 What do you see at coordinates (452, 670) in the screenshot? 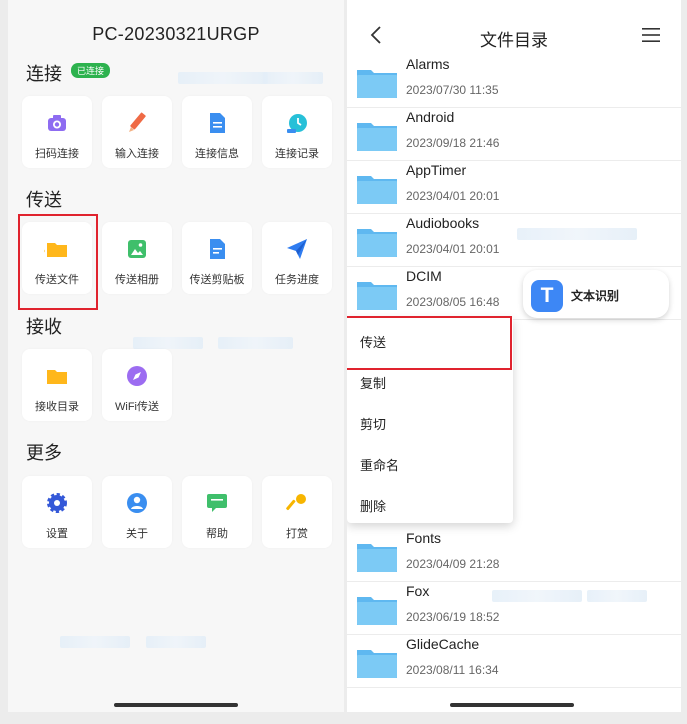
I see `file-date: 2023/08/11 16:34` at bounding box center [452, 670].